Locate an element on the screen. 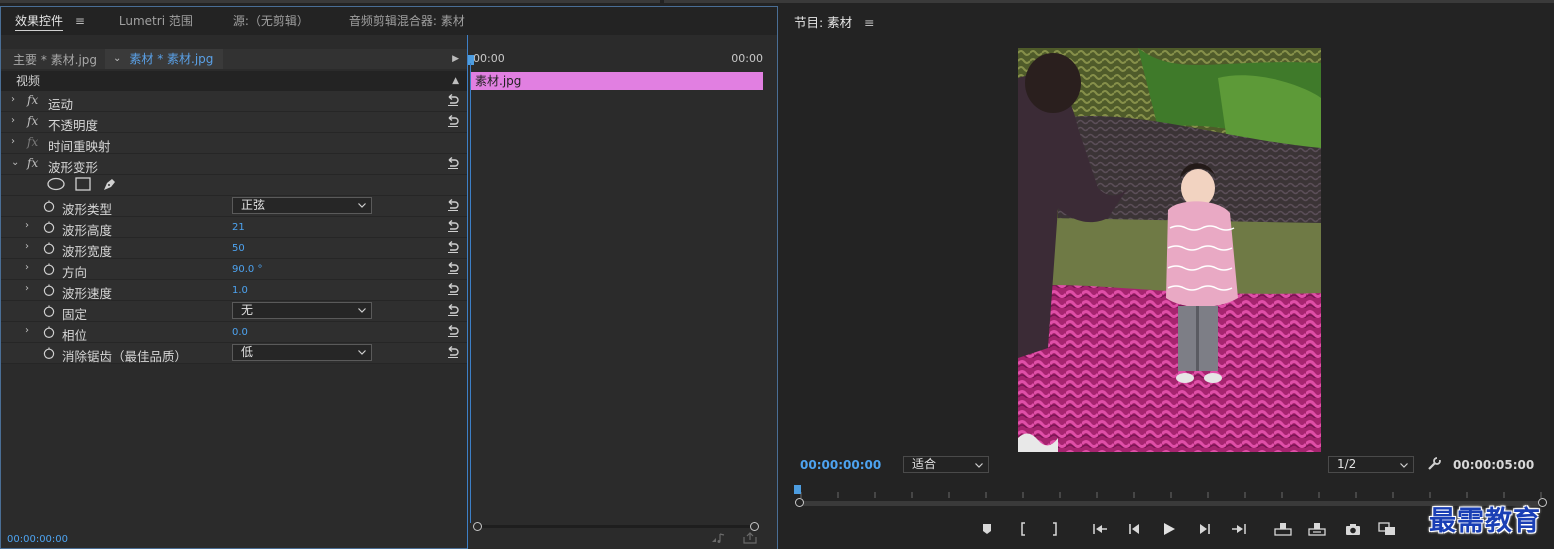 This screenshot has width=1554, height=549. audio-scrub-icon is located at coordinates (719, 538).